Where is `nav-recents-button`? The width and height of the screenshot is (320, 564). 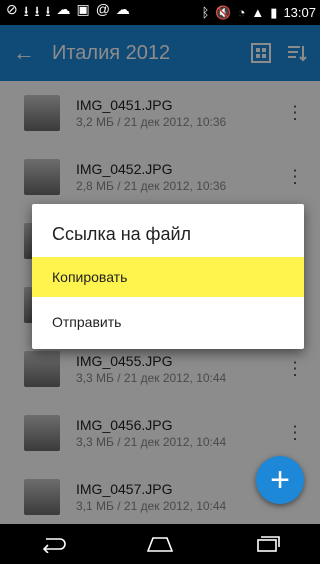
nav-recents-button is located at coordinates (267, 544).